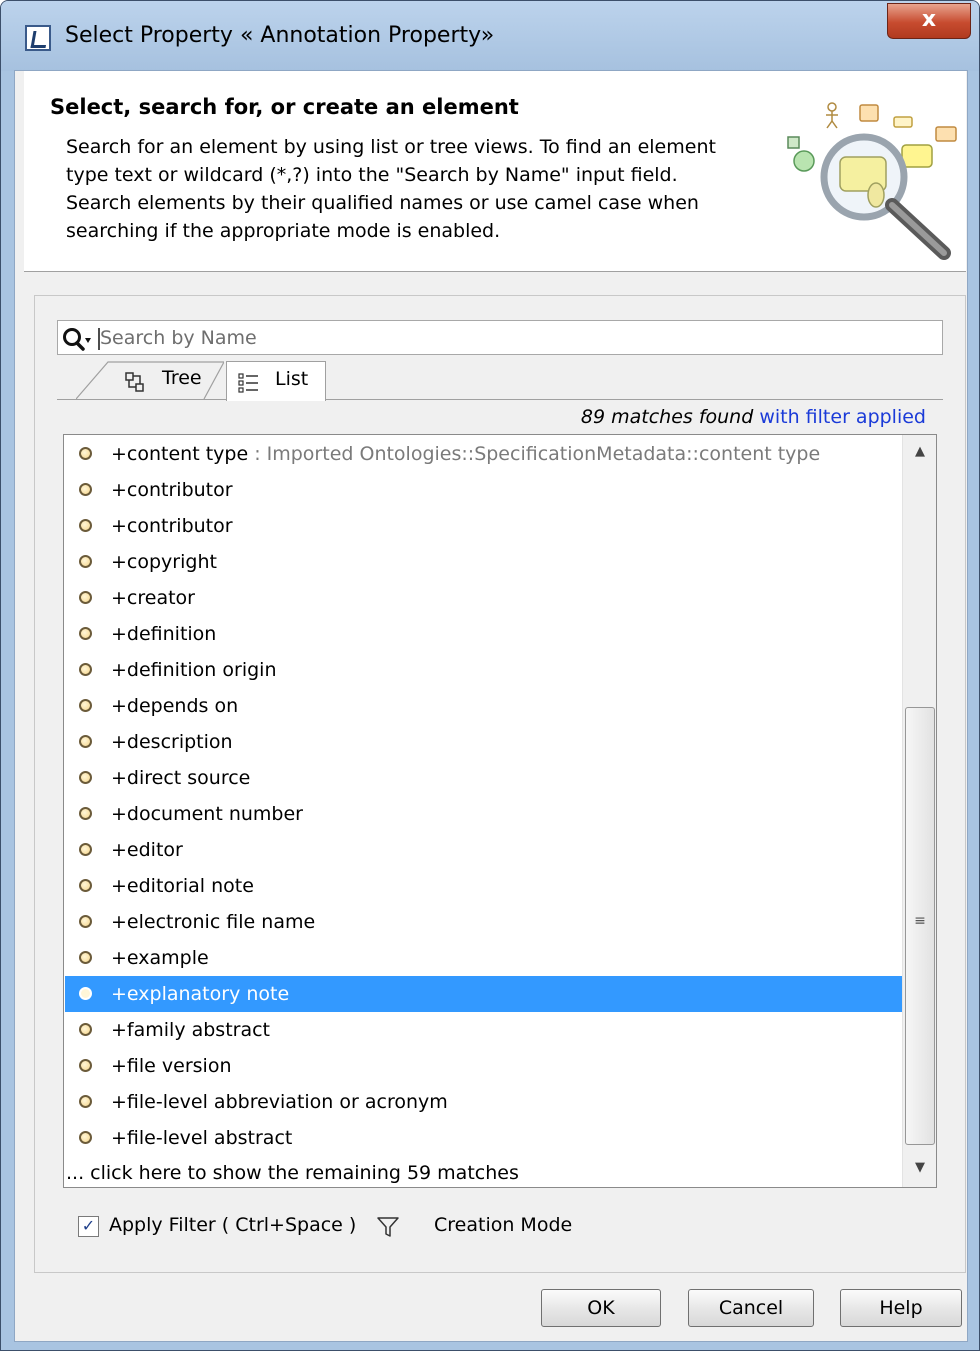 The image size is (980, 1351). Describe the element at coordinates (484, 1138) in the screenshot. I see `list-item: +file-level abstract` at that location.